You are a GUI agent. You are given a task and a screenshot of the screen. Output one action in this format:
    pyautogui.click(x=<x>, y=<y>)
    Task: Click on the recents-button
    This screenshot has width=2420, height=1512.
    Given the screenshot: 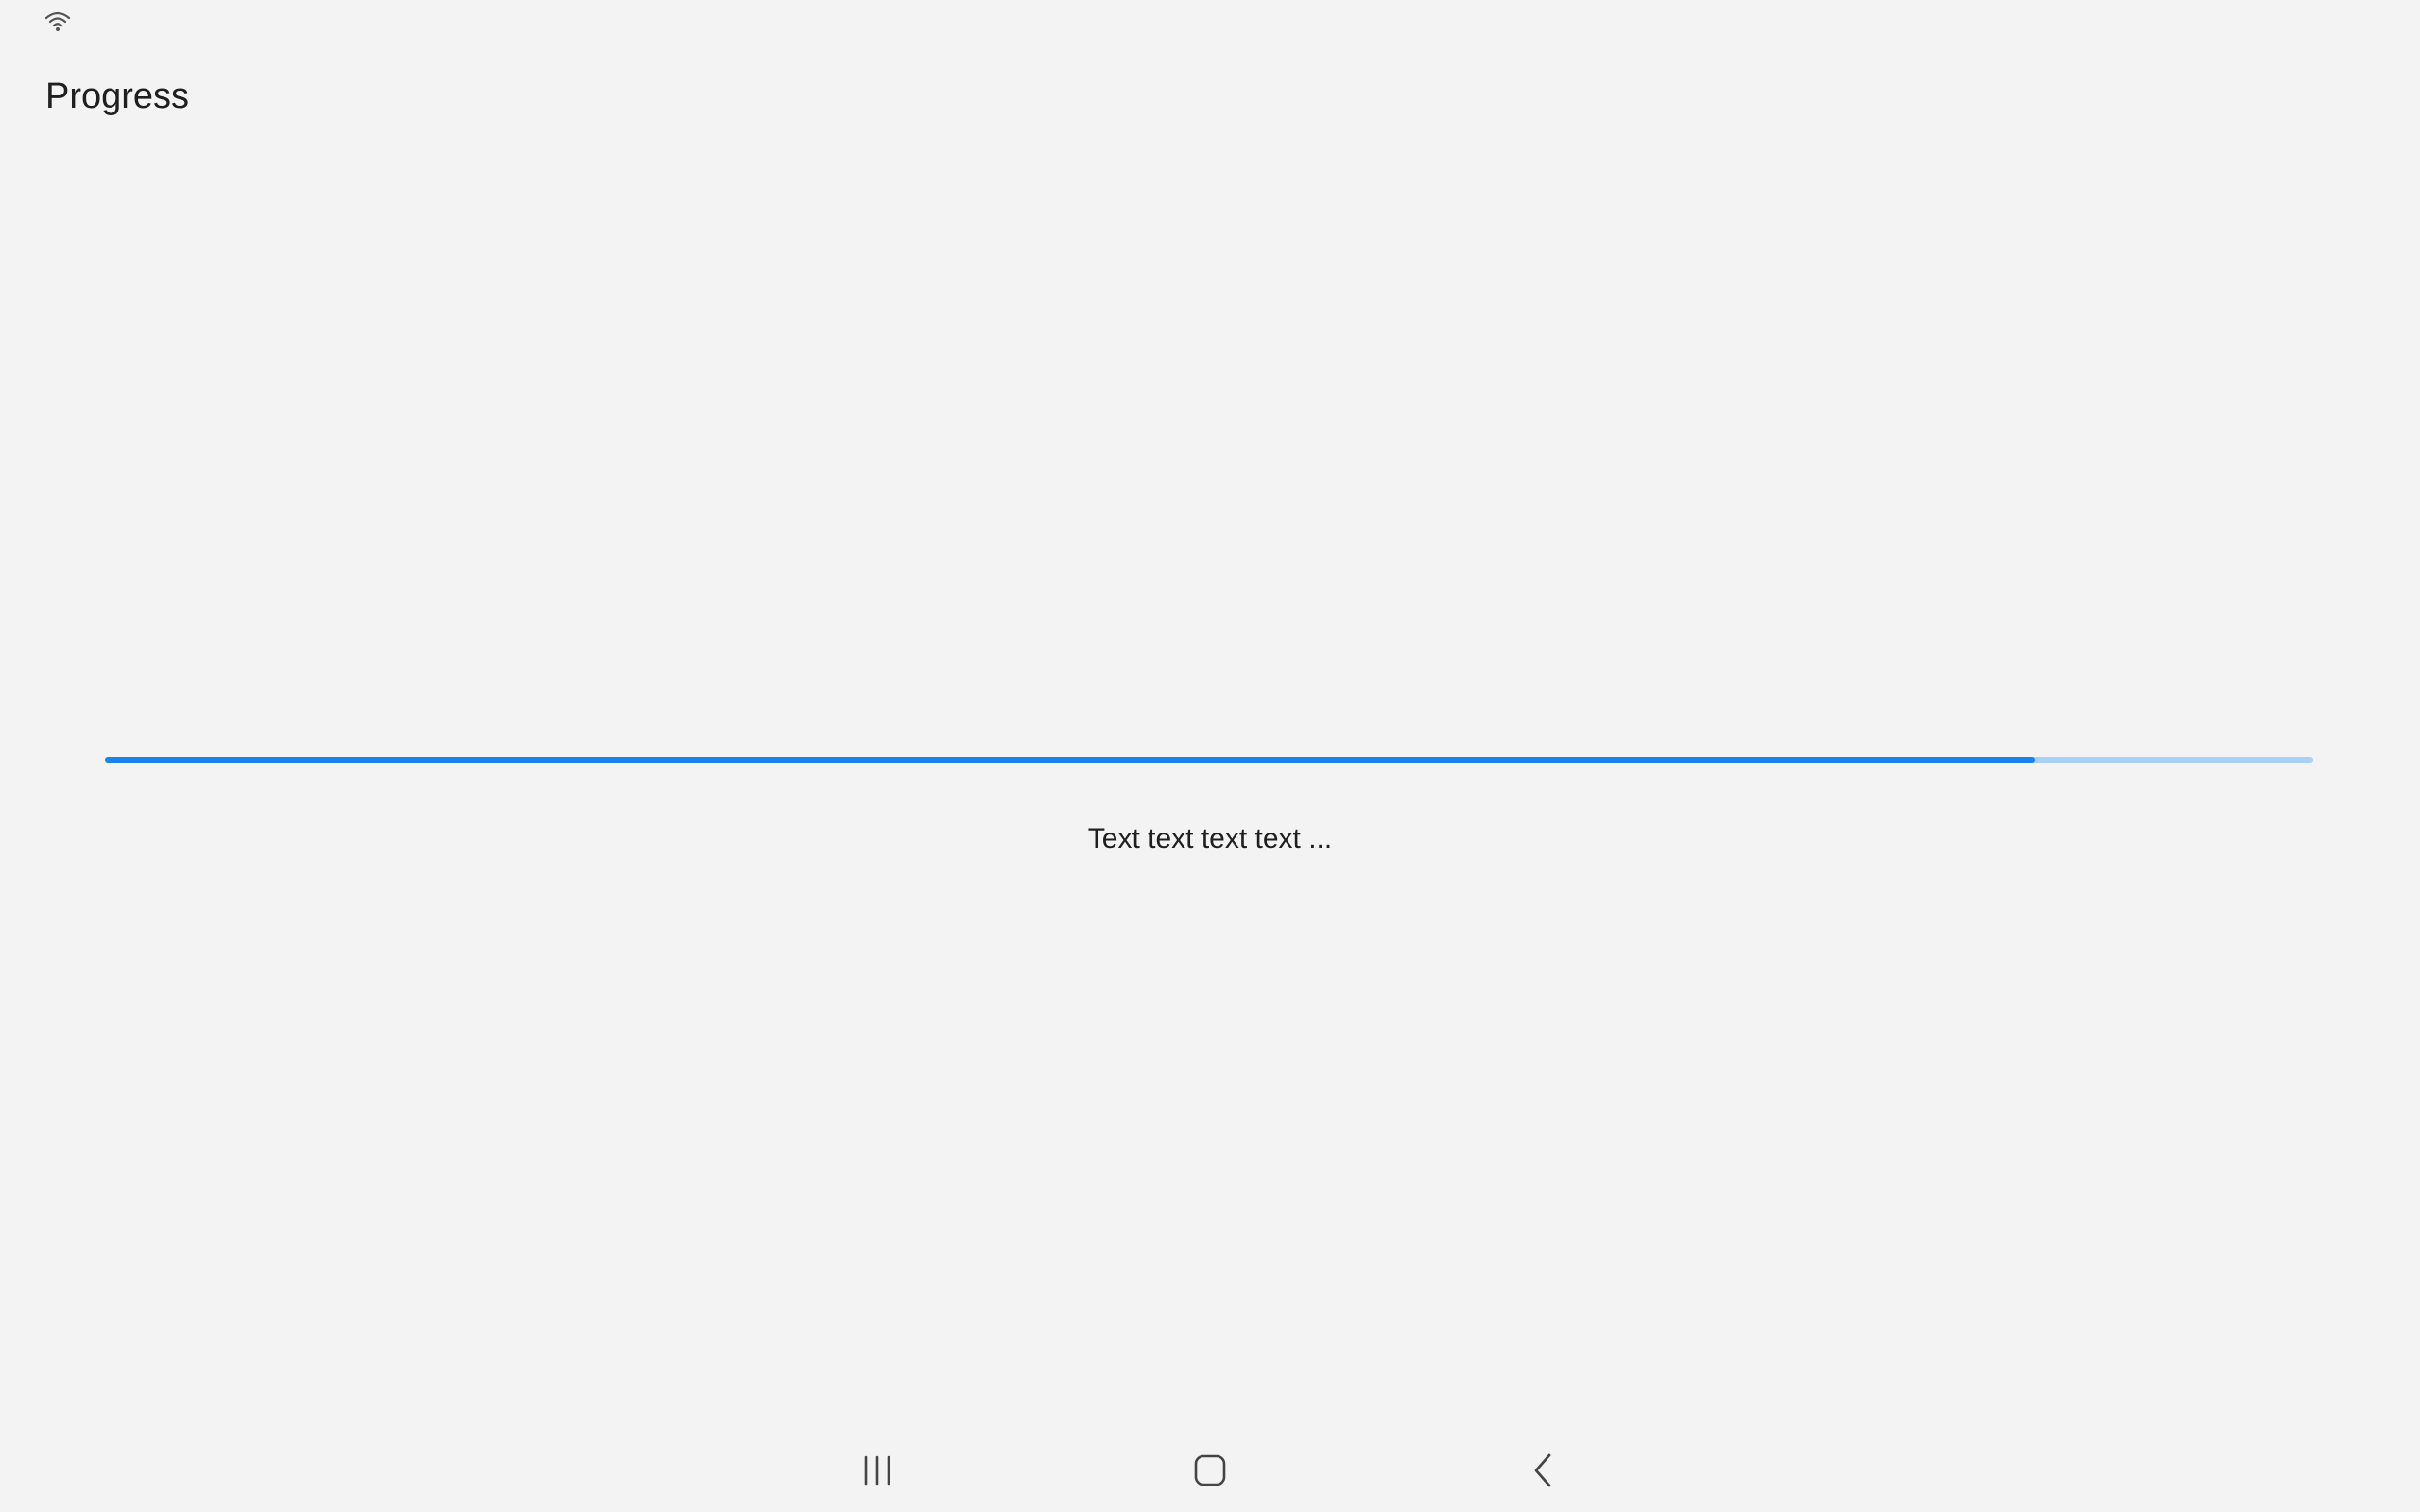 What is the action you would take?
    pyautogui.click(x=877, y=1470)
    